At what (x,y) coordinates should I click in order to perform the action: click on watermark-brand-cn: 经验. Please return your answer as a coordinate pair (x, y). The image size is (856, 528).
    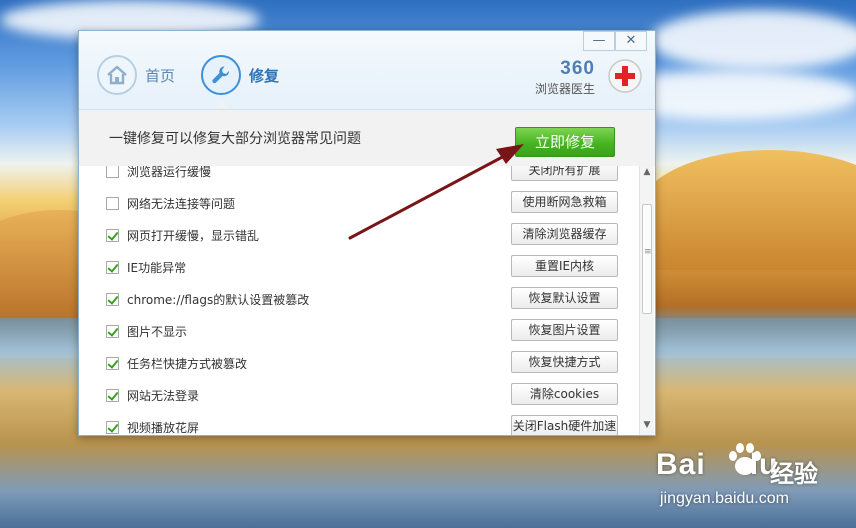
    Looking at the image, I should click on (794, 474).